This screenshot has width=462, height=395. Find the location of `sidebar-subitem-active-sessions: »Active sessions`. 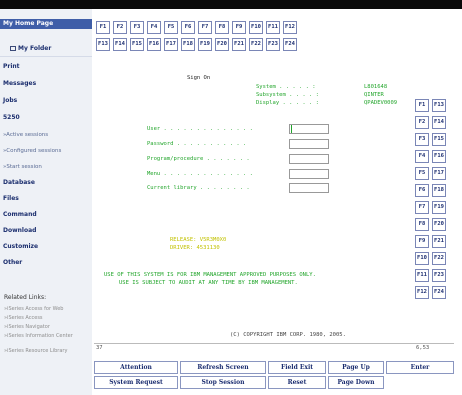

sidebar-subitem-active-sessions: »Active sessions is located at coordinates (24, 135).